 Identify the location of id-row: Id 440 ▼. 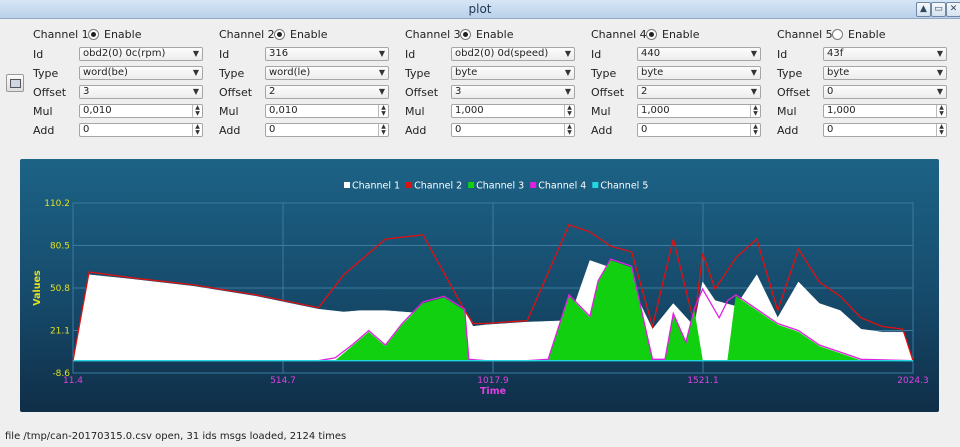
(681, 54).